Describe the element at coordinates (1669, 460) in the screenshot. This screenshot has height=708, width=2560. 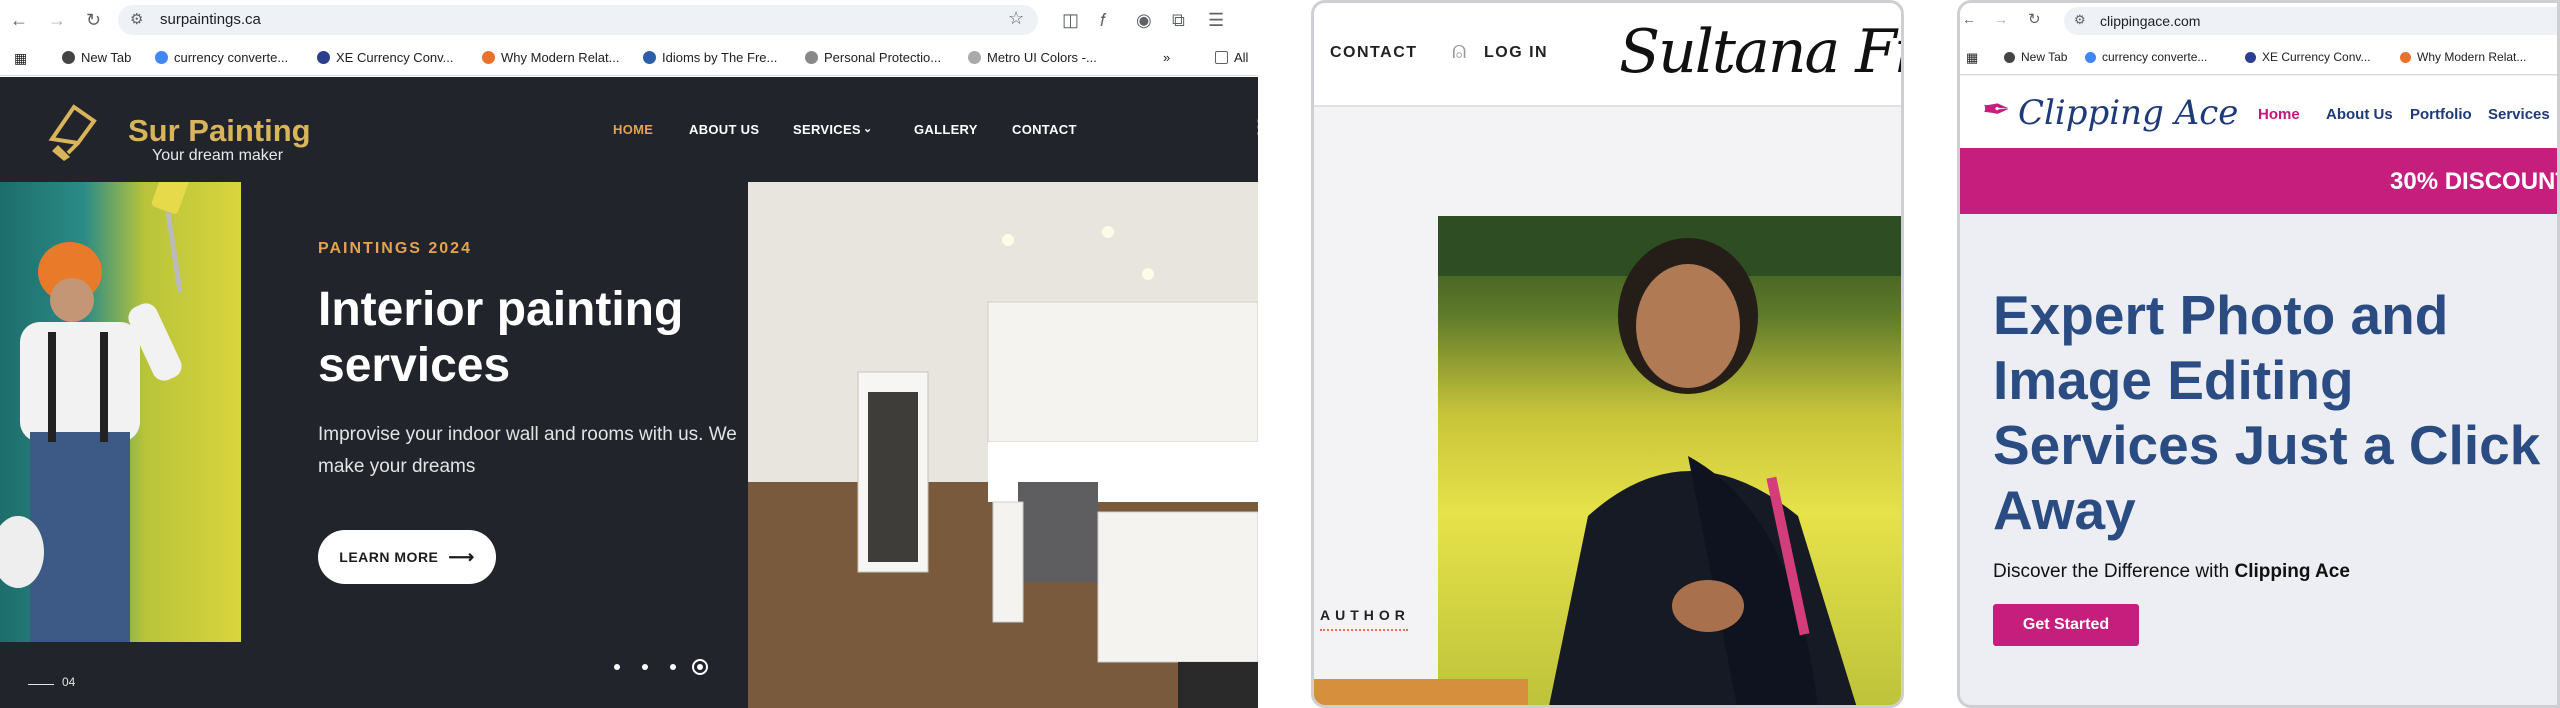
I see `author-portrait-image` at that location.